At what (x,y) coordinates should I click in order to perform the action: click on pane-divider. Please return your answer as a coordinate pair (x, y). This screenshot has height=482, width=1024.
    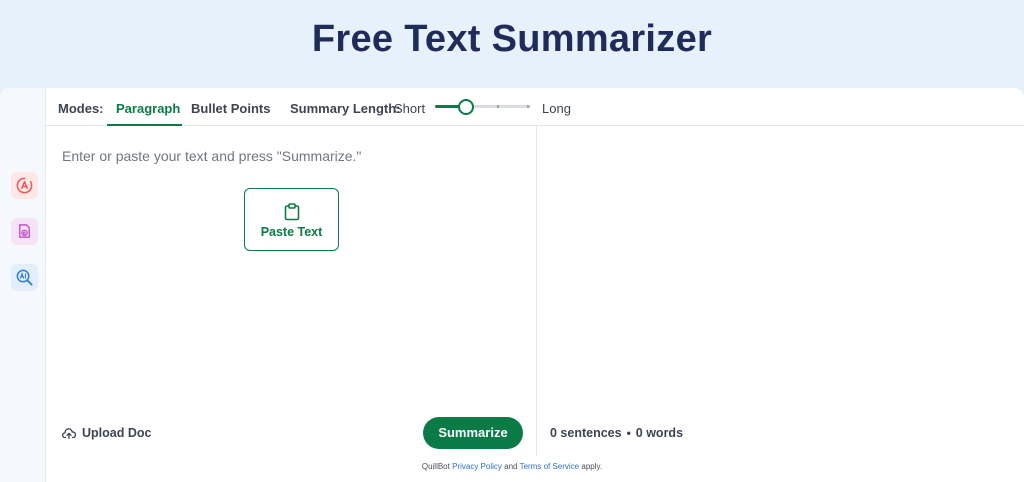
    Looking at the image, I should click on (536, 291).